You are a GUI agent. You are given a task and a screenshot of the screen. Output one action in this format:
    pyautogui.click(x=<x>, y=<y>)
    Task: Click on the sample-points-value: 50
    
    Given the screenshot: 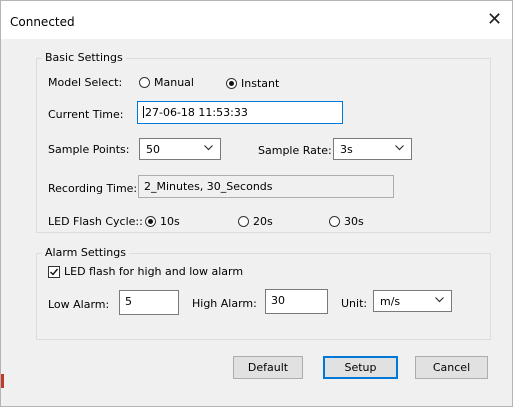 What is the action you would take?
    pyautogui.click(x=153, y=149)
    